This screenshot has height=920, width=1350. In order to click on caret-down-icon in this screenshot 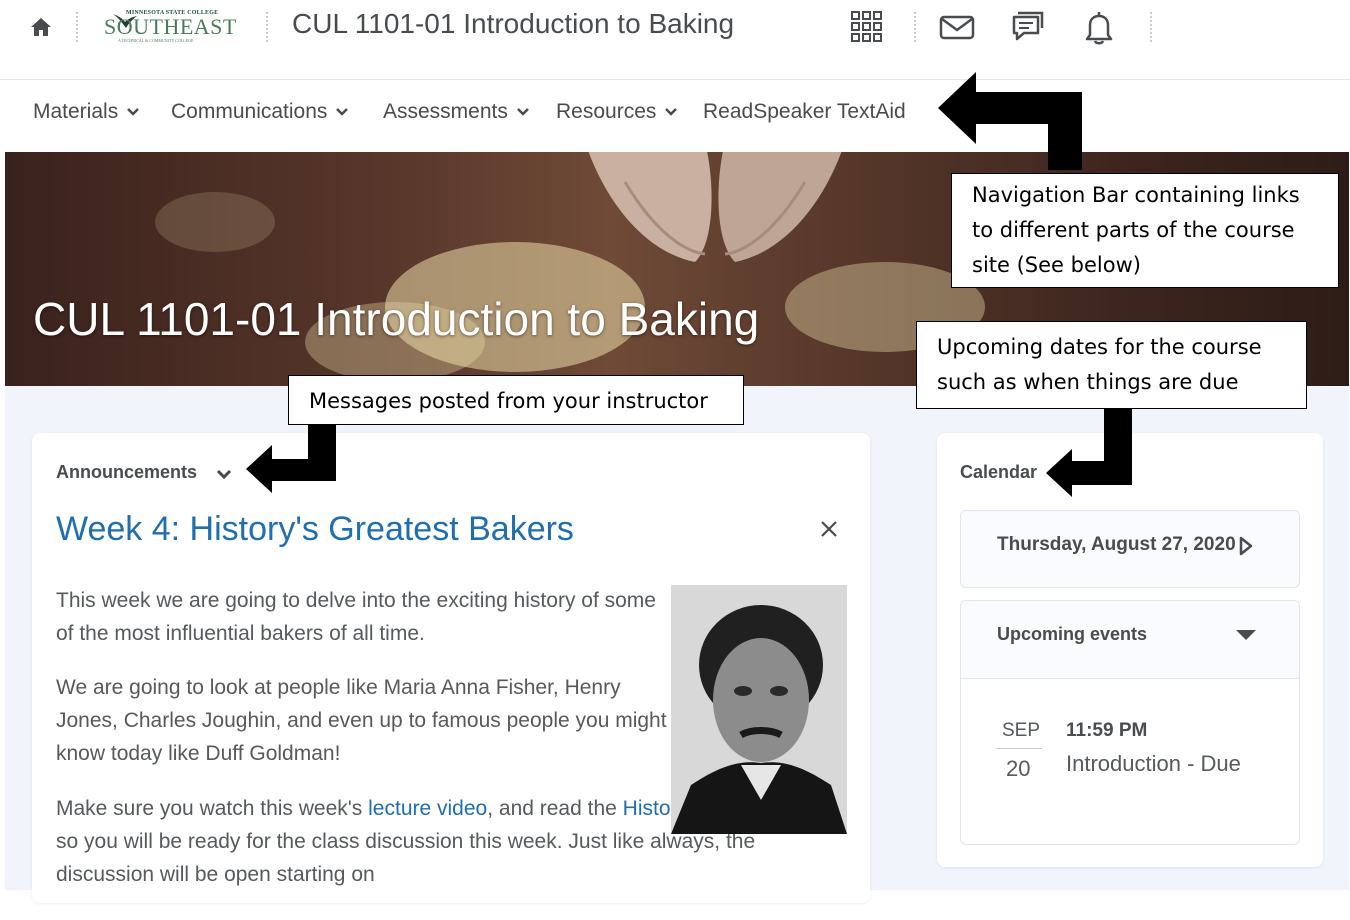, I will do `click(1246, 635)`.